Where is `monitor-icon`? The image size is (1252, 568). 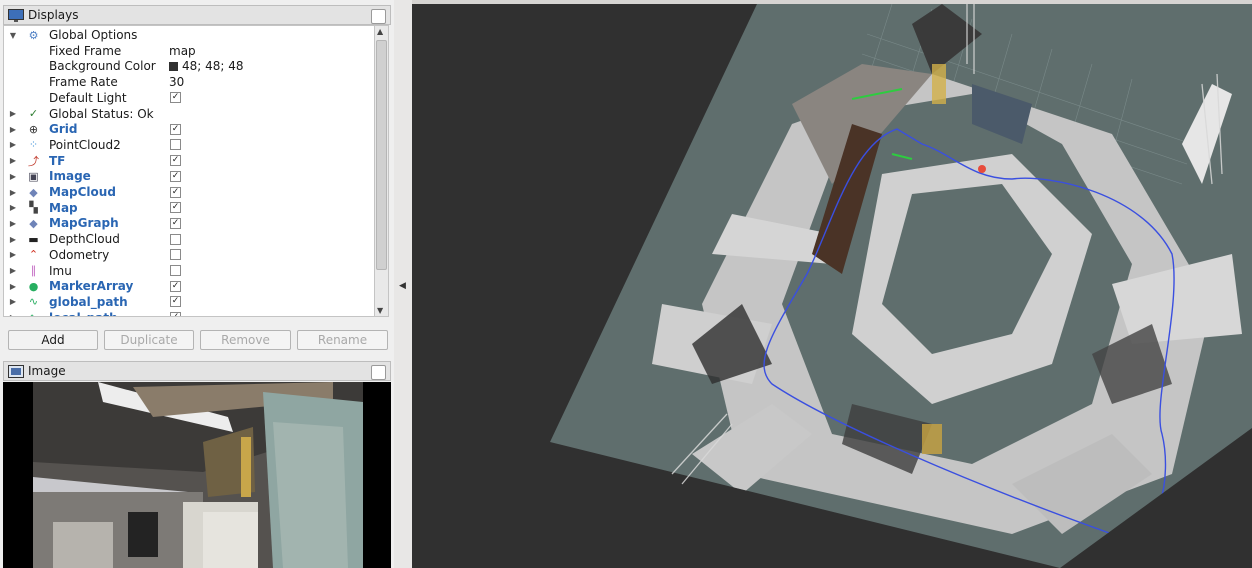
monitor-icon is located at coordinates (16, 15).